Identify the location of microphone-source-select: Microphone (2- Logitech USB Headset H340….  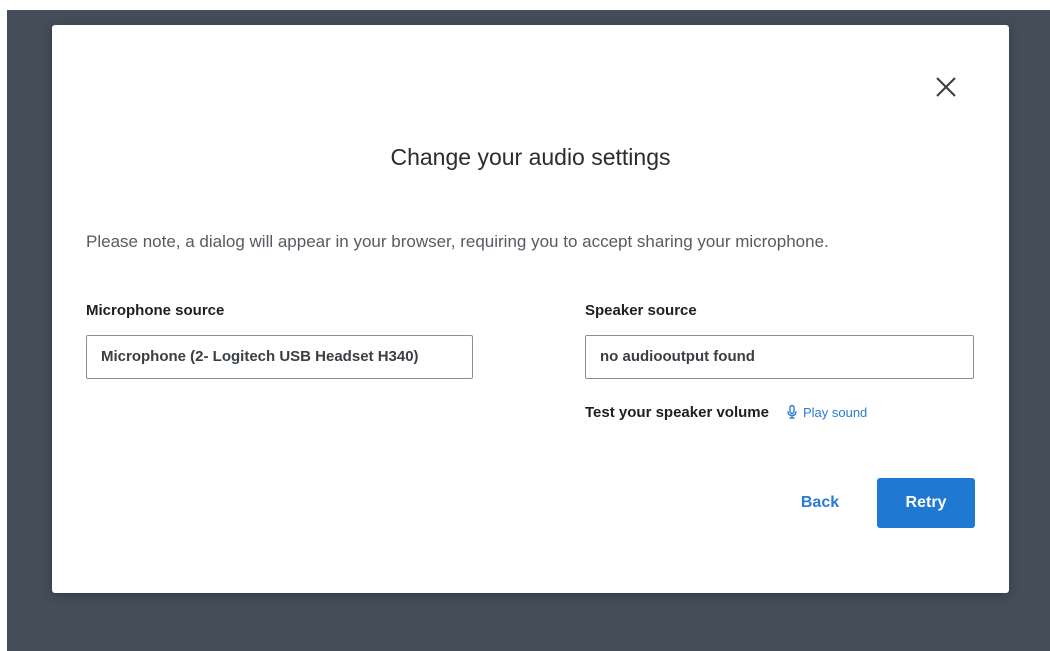
(279, 357).